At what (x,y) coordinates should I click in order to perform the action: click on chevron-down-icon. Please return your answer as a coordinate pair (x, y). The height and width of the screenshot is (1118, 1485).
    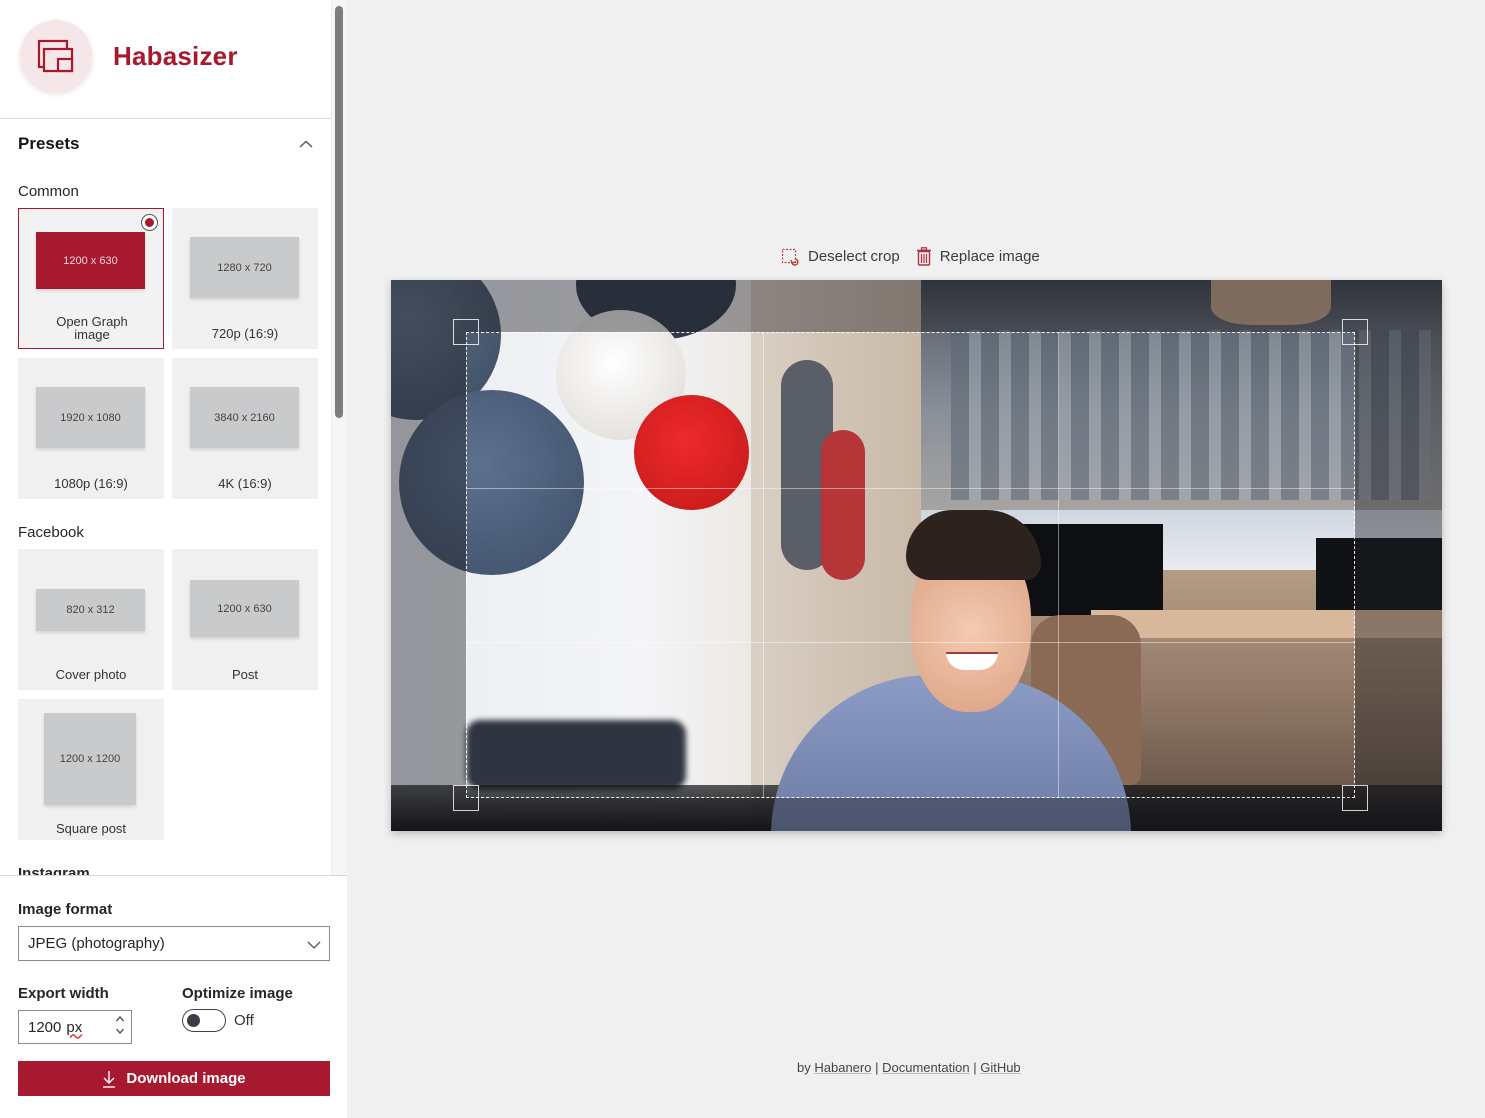
    Looking at the image, I should click on (314, 945).